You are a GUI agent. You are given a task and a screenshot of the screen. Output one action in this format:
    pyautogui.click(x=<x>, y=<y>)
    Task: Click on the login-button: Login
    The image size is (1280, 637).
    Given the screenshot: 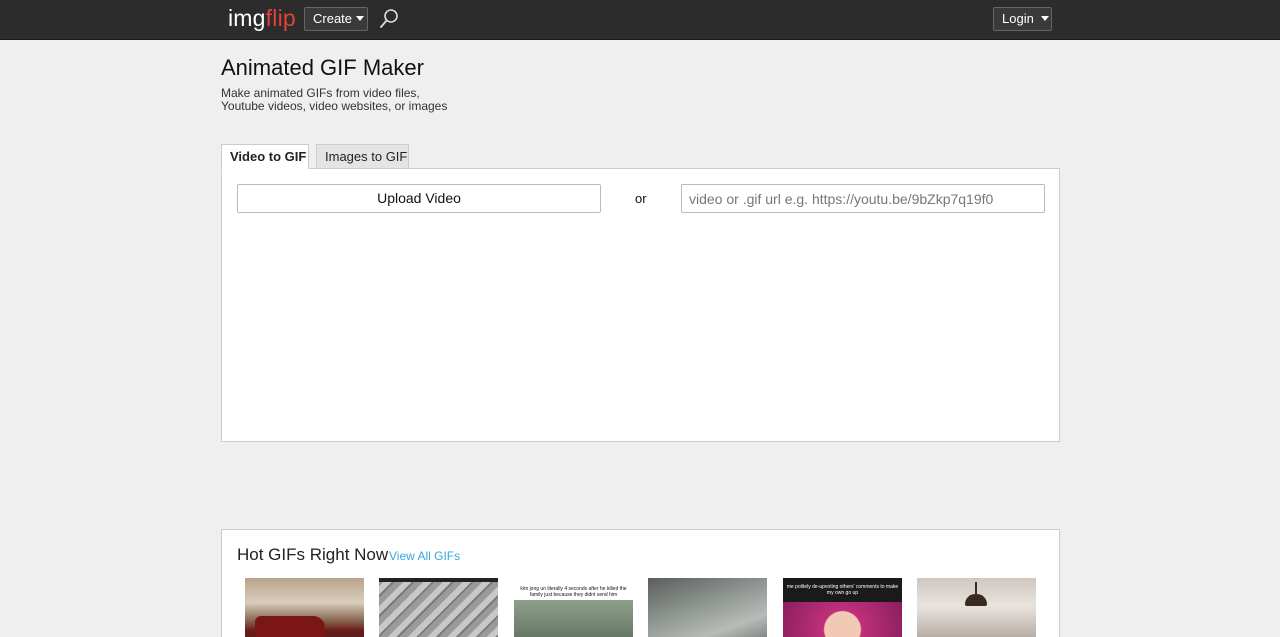 What is the action you would take?
    pyautogui.click(x=1022, y=19)
    